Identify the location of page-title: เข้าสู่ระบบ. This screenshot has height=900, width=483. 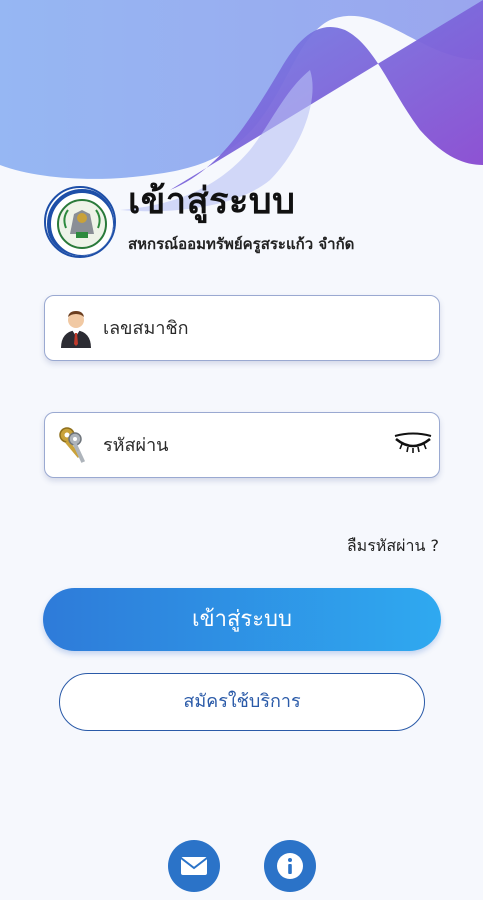
(212, 201).